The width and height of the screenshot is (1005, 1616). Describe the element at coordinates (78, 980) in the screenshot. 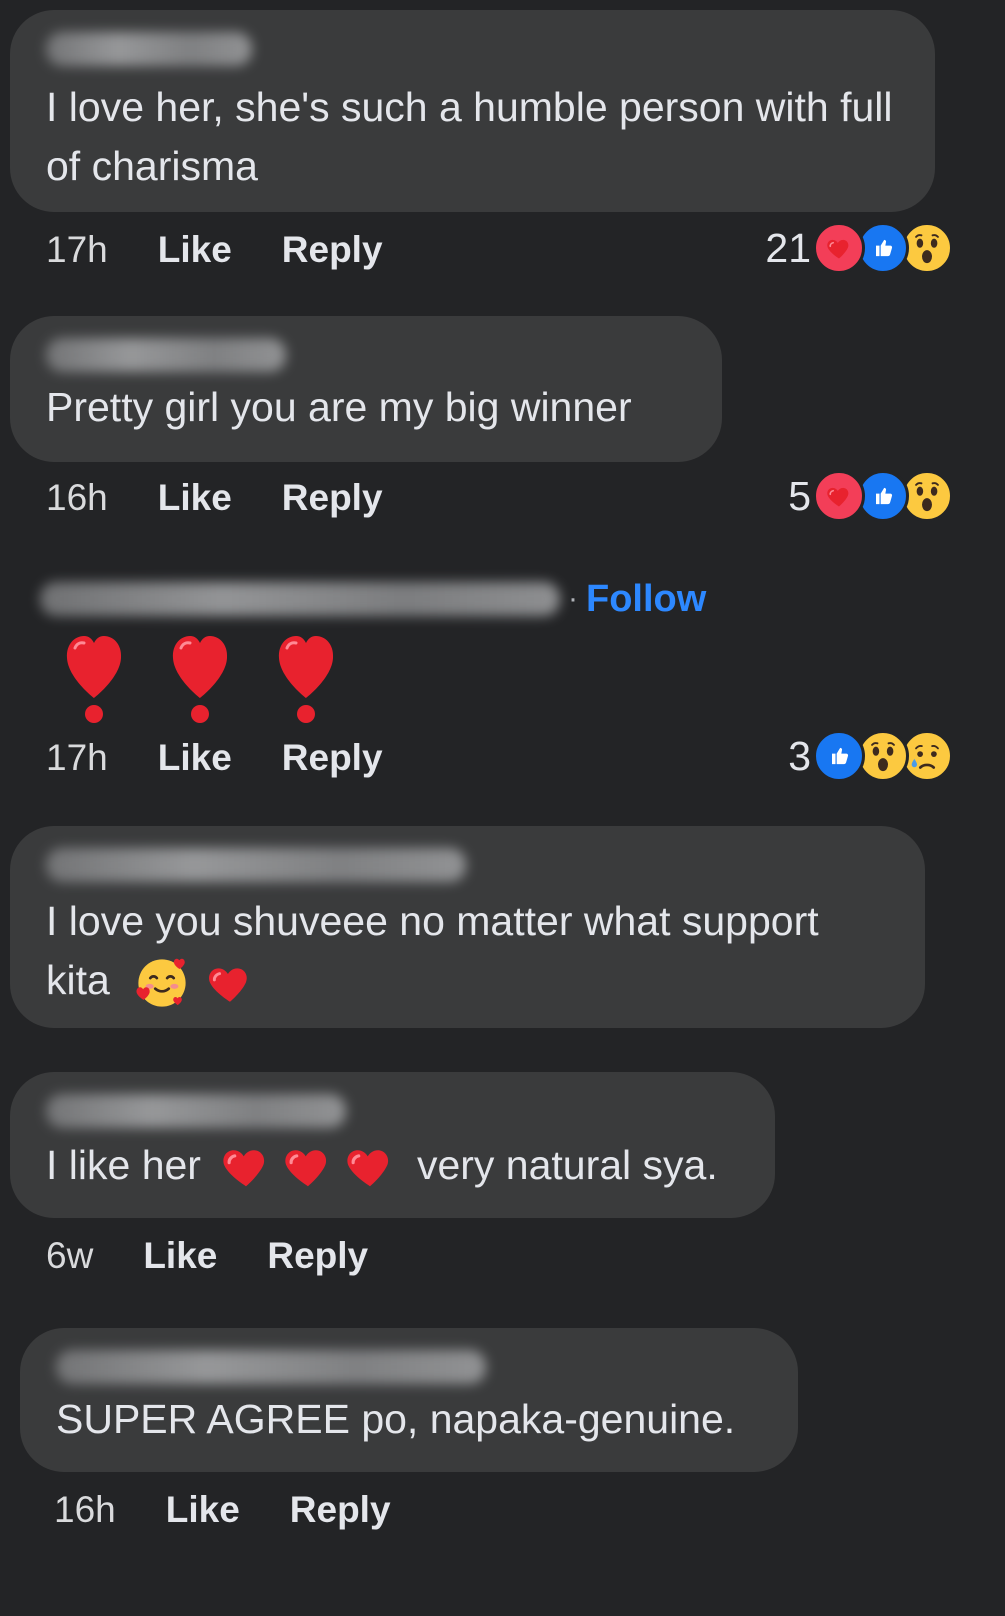

I see `comment-text-fragment: kita` at that location.